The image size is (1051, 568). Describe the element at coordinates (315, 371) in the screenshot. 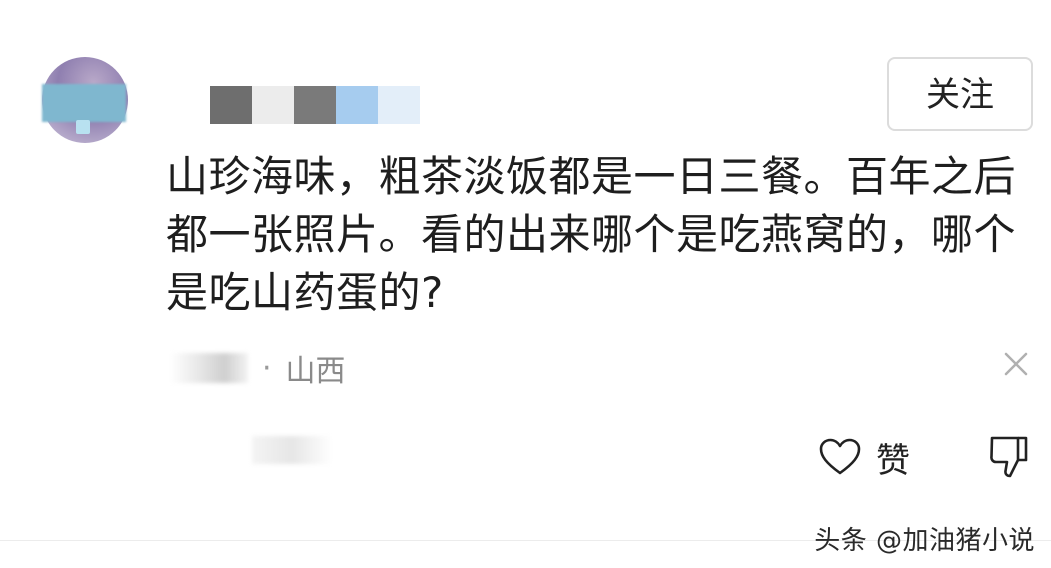

I see `location-label: 山西` at that location.